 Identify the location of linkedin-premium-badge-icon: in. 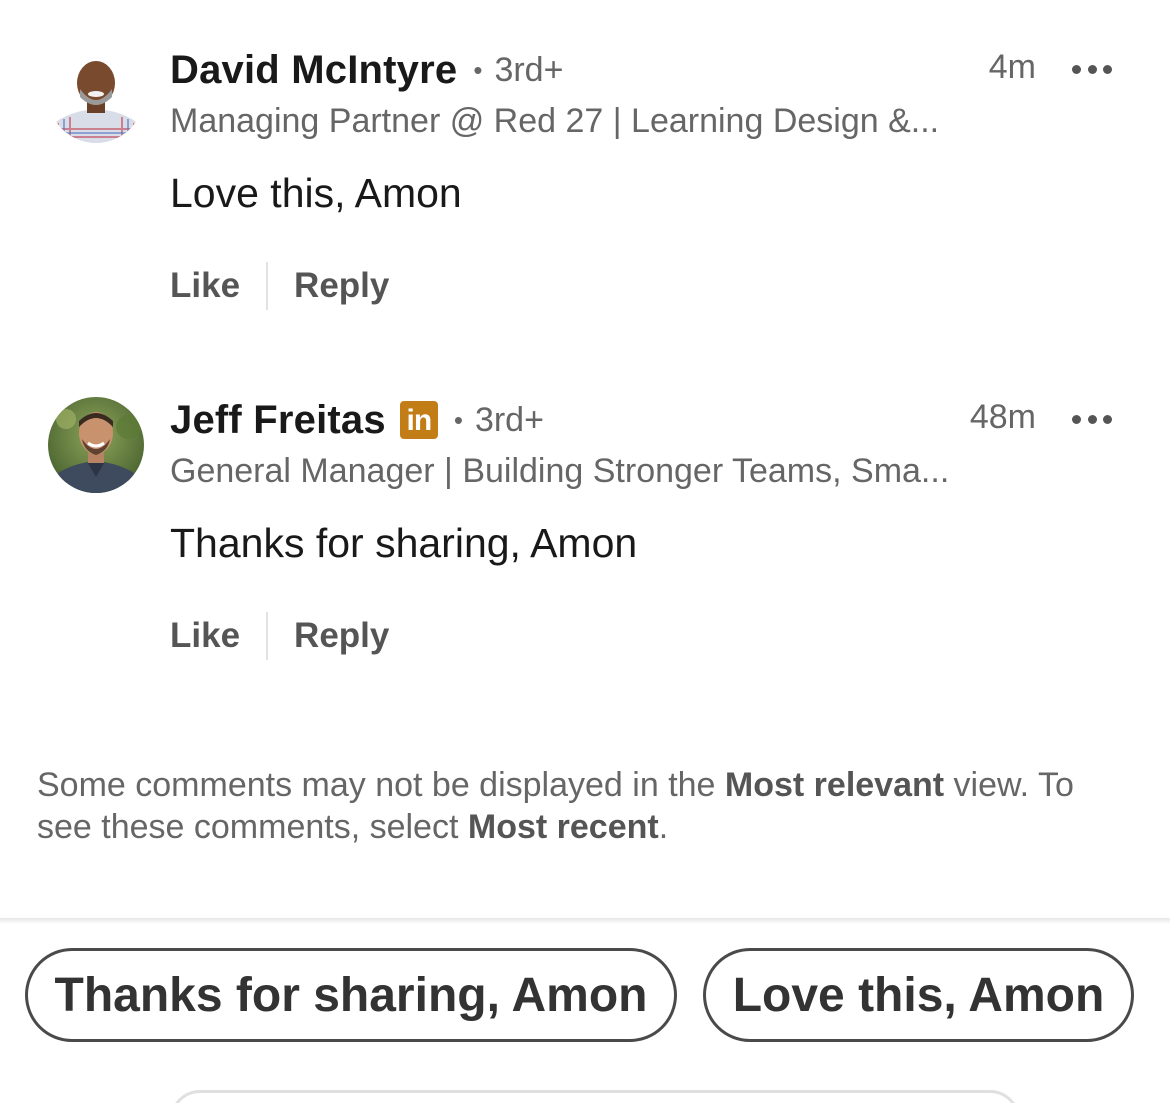
(418, 420).